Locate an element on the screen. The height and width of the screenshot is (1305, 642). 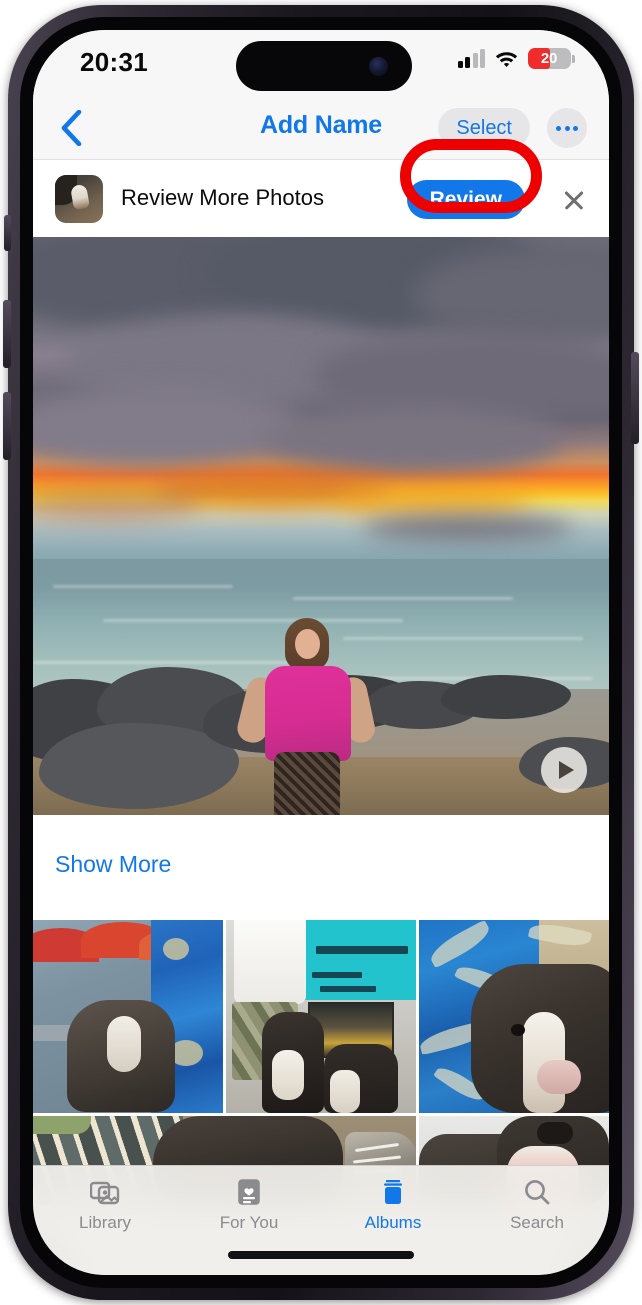
status-bar: 20:31 20 is located at coordinates (321, 62).